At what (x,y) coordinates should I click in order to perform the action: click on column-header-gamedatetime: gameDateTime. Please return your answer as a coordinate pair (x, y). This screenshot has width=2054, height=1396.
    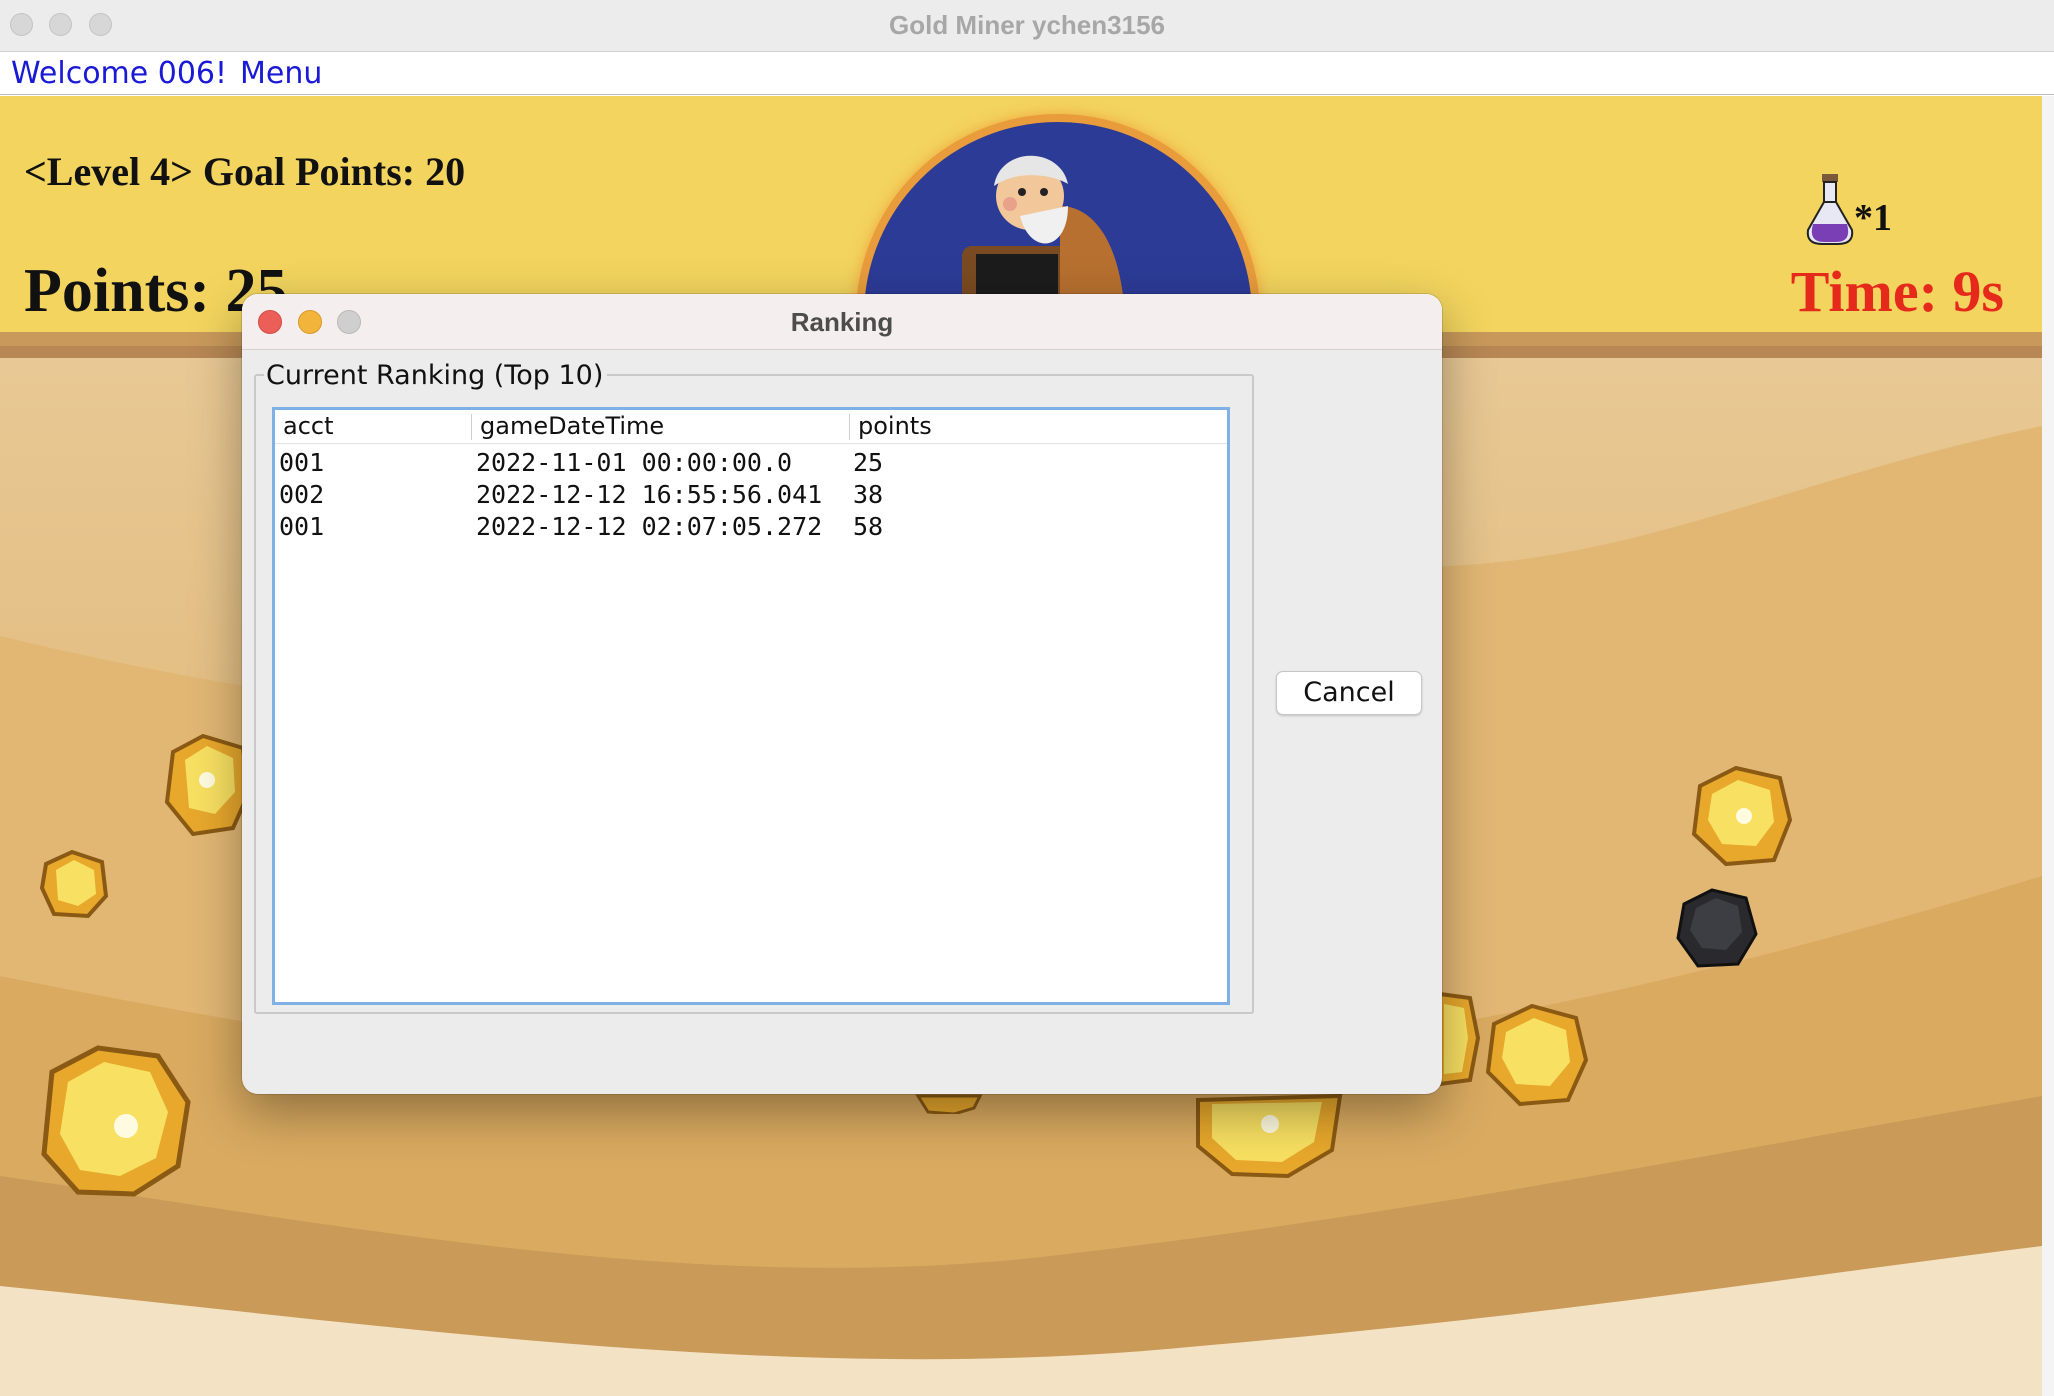
    Looking at the image, I should click on (572, 426).